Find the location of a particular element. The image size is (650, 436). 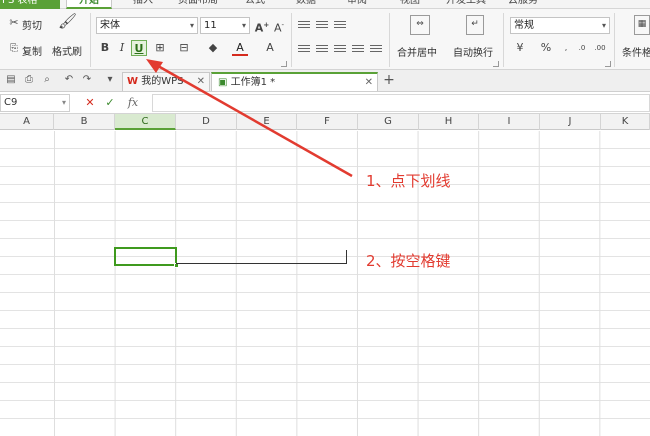

annotation-arrow is located at coordinates (249, 118).